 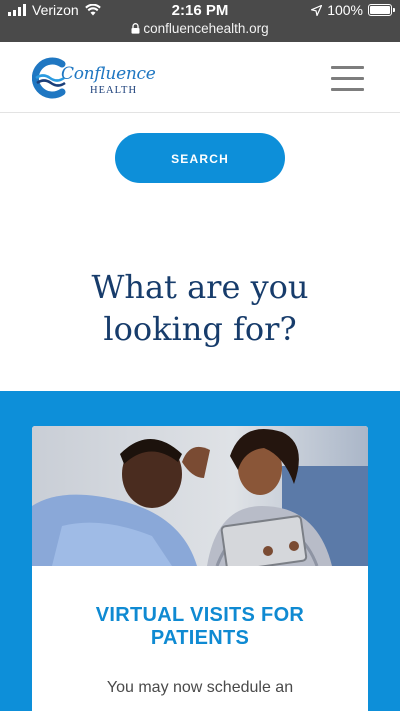 I want to click on lock-icon, so click(x=135, y=28).